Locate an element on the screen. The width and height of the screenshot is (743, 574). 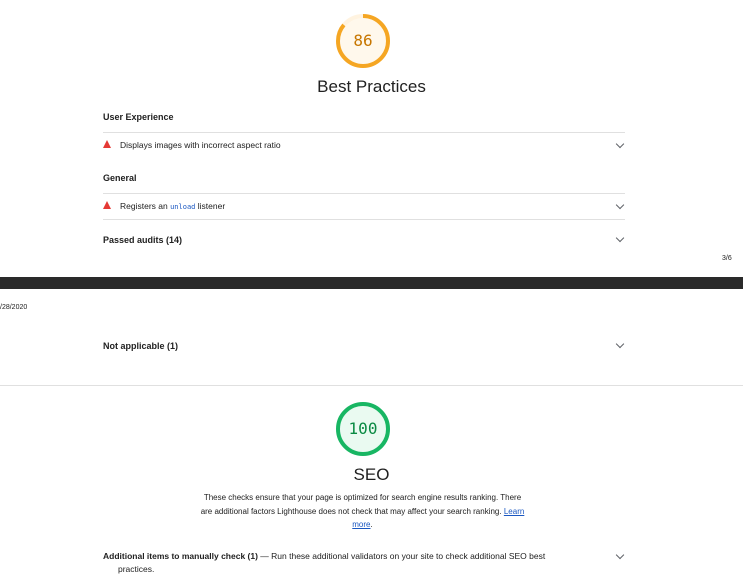
best-practices-score-gauge: 86 is located at coordinates (363, 41).